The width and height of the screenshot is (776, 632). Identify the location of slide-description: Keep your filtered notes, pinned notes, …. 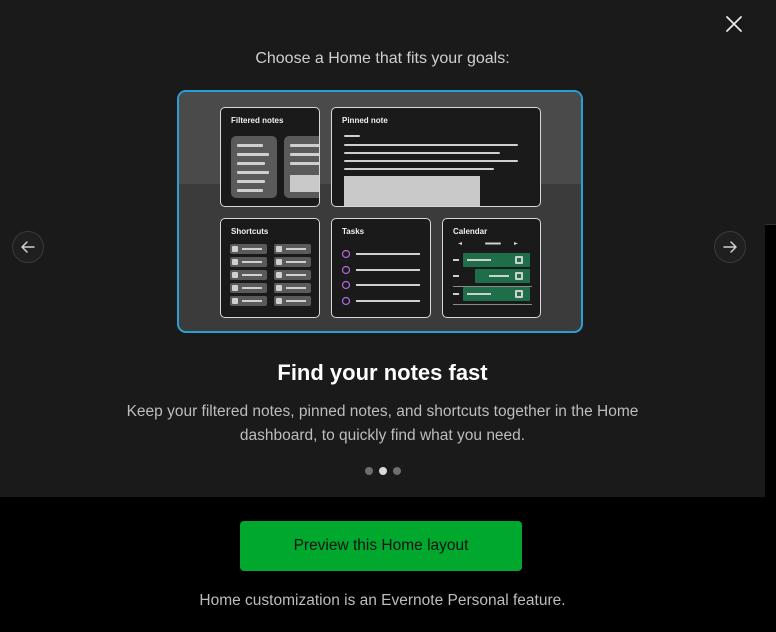
(382, 423).